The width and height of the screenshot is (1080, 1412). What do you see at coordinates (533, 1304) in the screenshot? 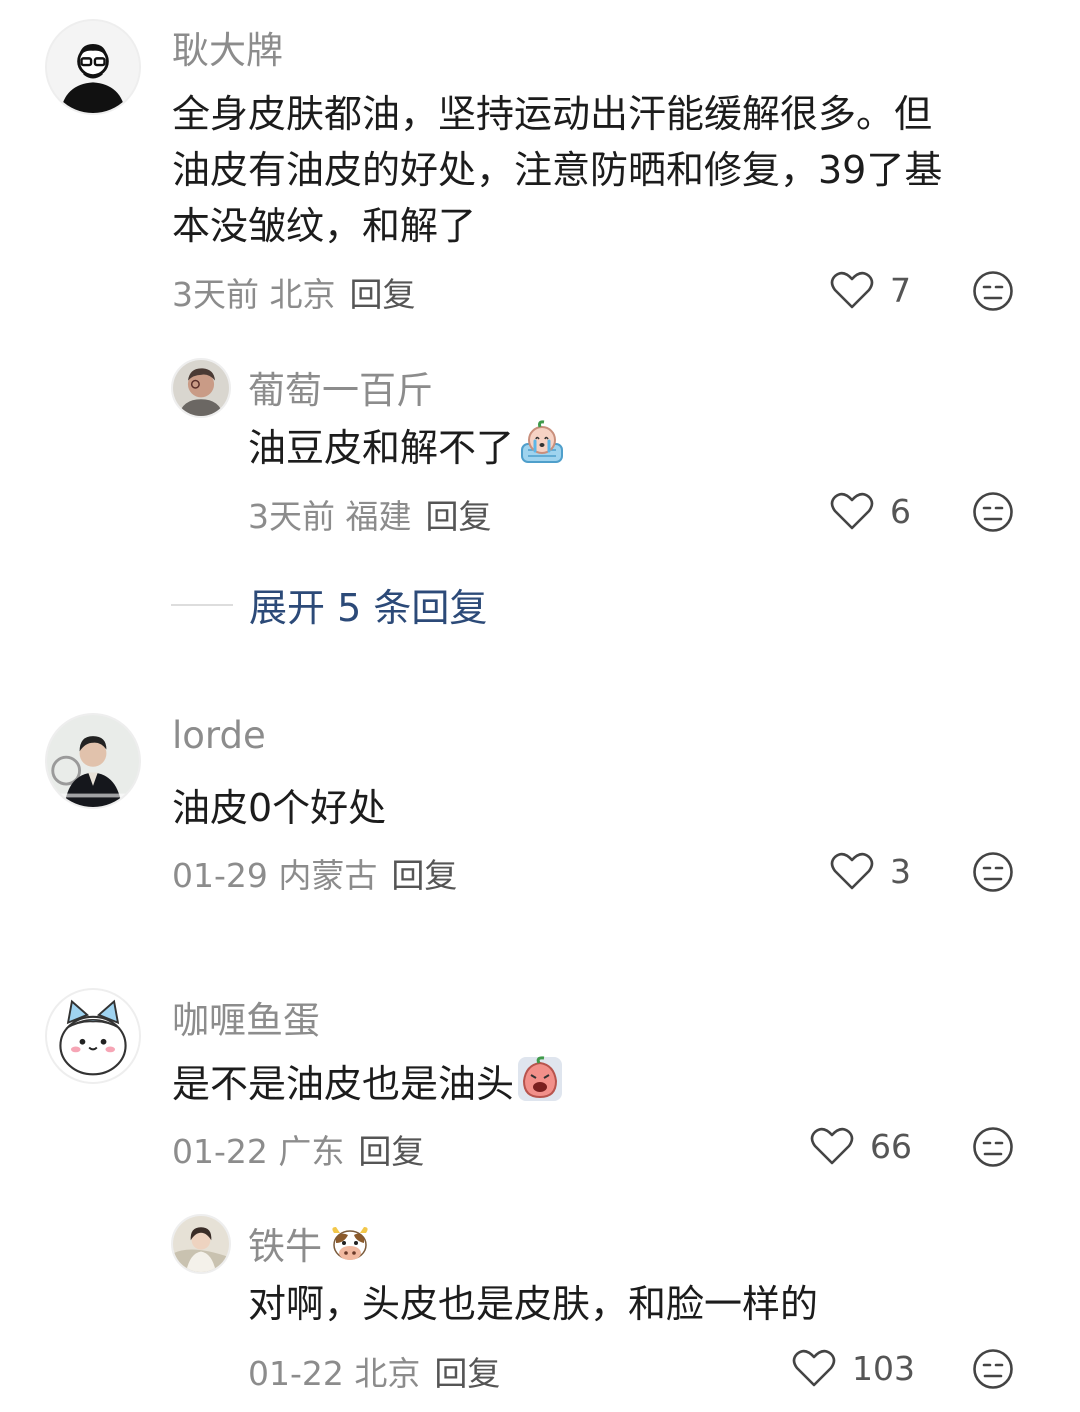
I see `comment-text: 对啊，头皮也是皮肤，和脸一样的` at bounding box center [533, 1304].